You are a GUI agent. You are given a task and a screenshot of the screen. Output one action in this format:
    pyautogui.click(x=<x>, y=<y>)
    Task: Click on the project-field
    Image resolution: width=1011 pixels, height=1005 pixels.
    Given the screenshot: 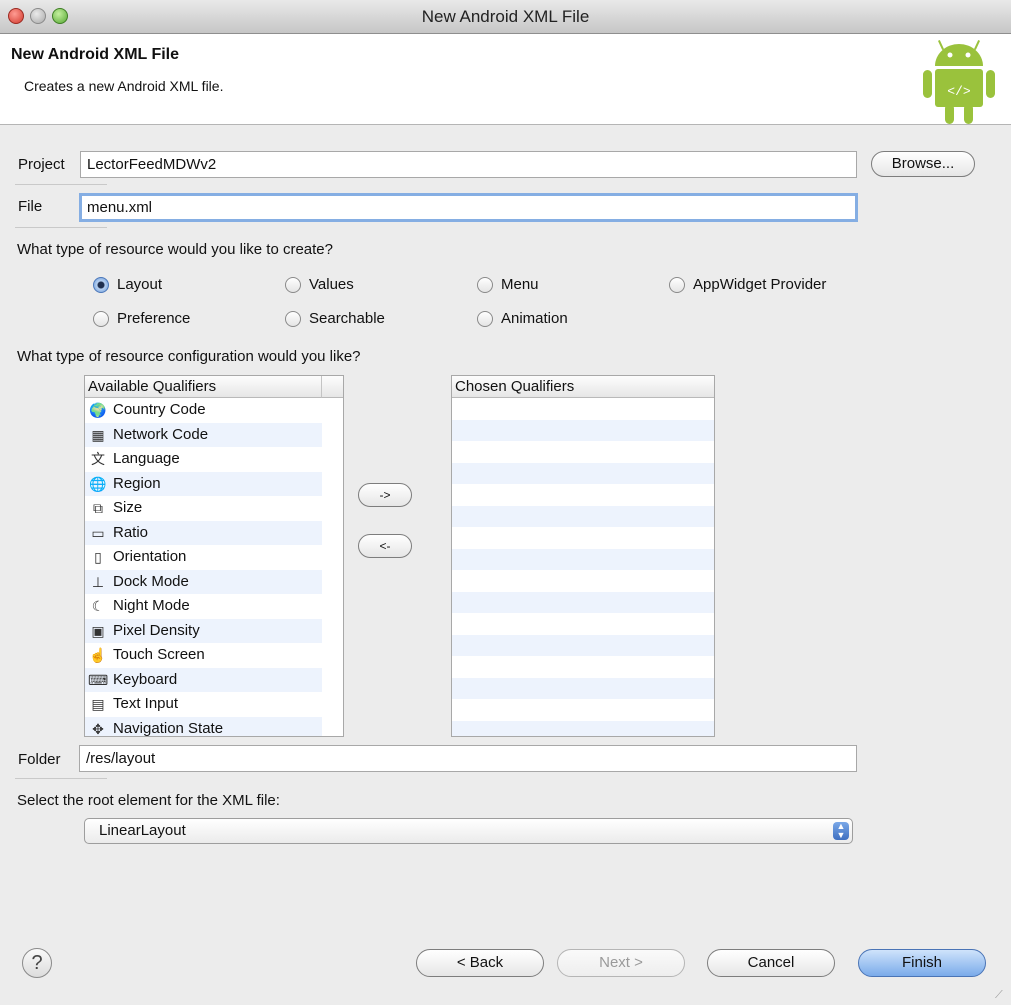 What is the action you would take?
    pyautogui.click(x=468, y=164)
    